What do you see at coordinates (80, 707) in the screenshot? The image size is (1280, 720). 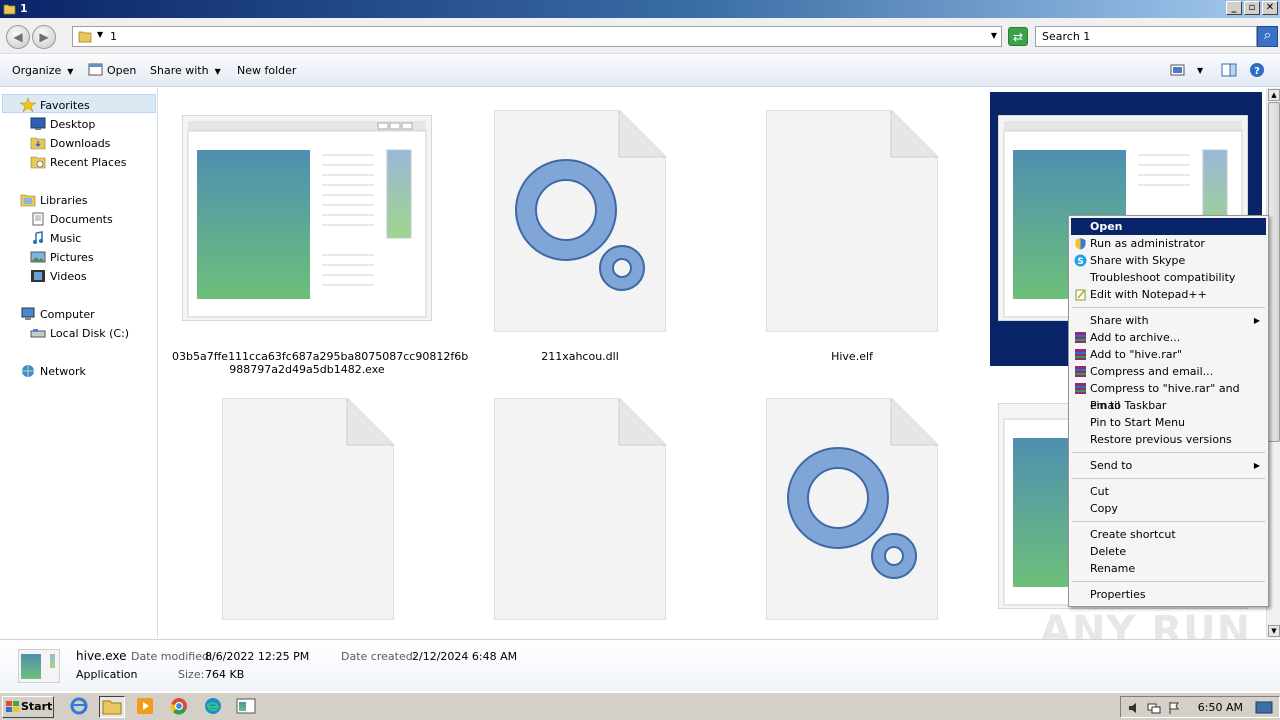 I see `taskbar-ie` at bounding box center [80, 707].